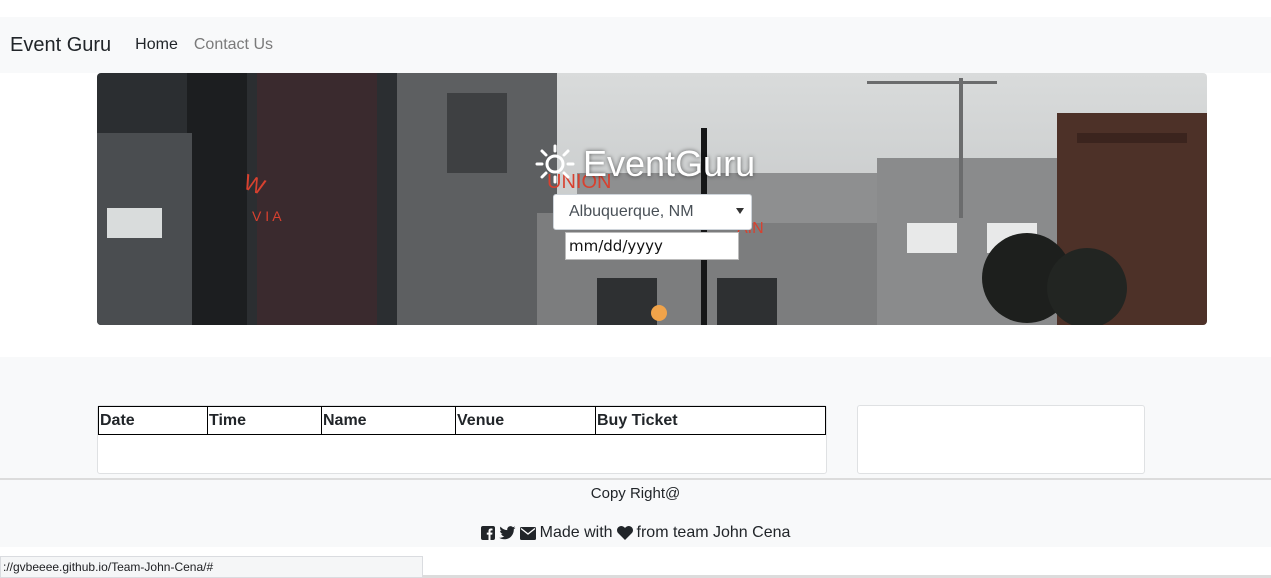 Image resolution: width=1271 pixels, height=578 pixels. I want to click on date-input: mm/dd/yyyy, so click(652, 246).